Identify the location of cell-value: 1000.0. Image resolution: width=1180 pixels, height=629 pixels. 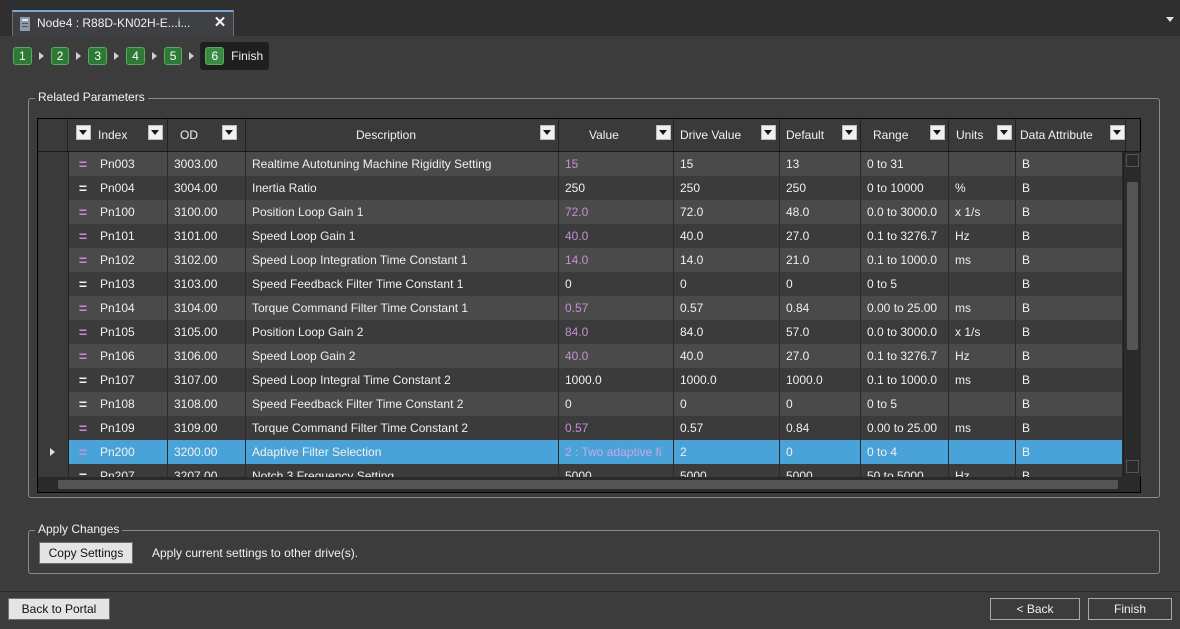
(616, 380).